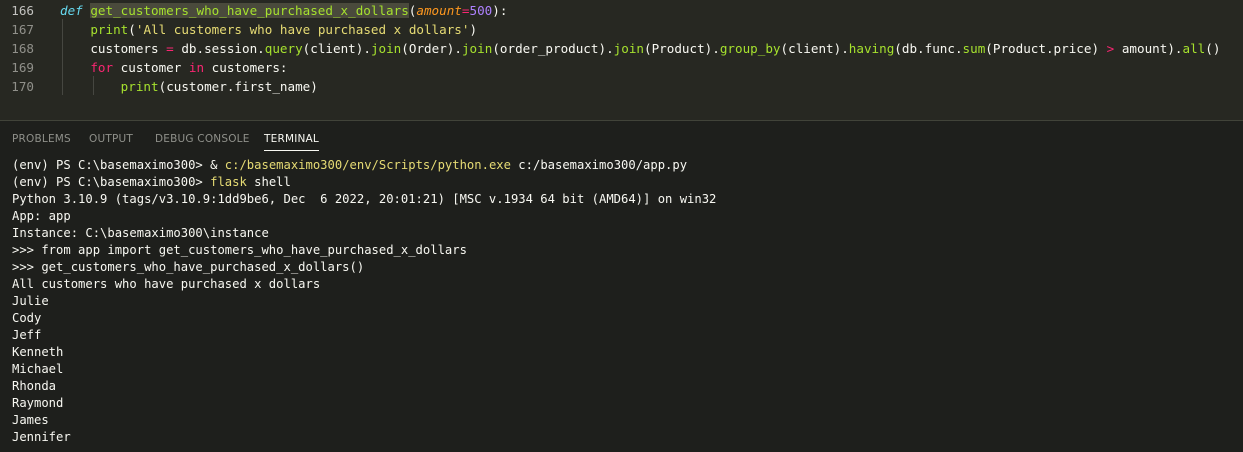 This screenshot has width=1243, height=452. Describe the element at coordinates (599, 165) in the screenshot. I see `terminal-text: c:/basemaximo300/app.py` at that location.